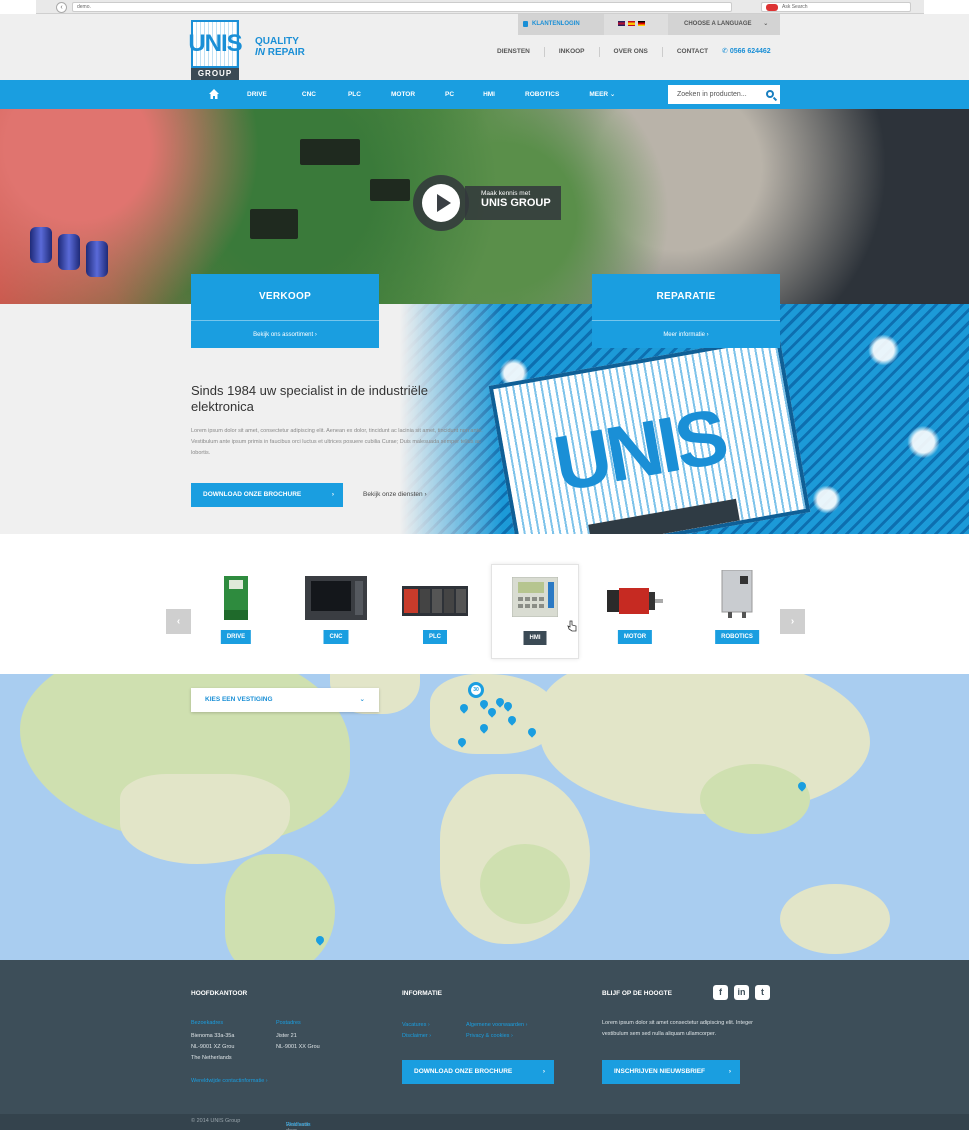 This screenshot has width=969, height=1130. I want to click on nav-cnc: CNC, so click(309, 94).